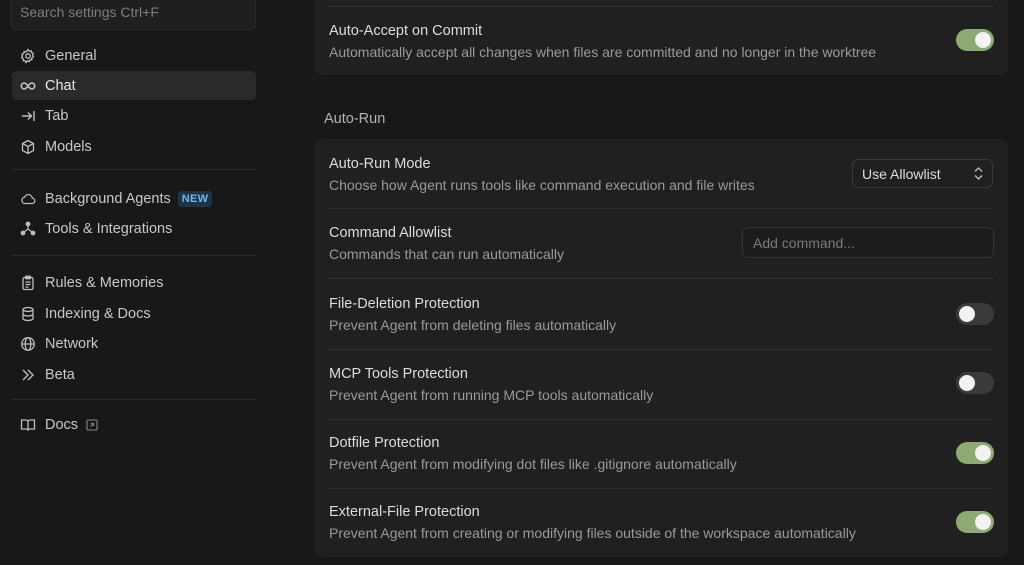 The width and height of the screenshot is (1024, 565). I want to click on nodes-icon, so click(28, 229).